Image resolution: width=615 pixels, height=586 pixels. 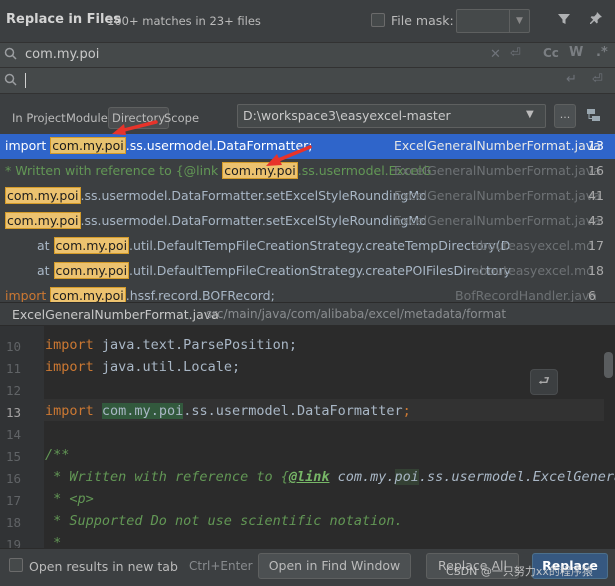 What do you see at coordinates (87, 118) in the screenshot?
I see `tab-module: Module` at bounding box center [87, 118].